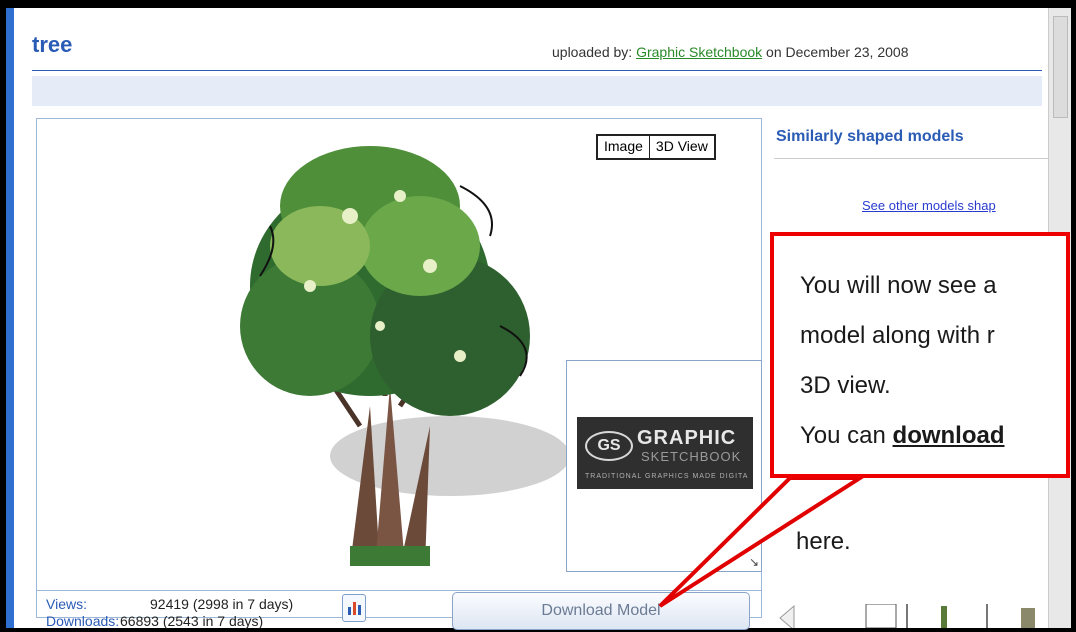 This screenshot has width=1076, height=632. I want to click on callout-line4-prefix: You can, so click(846, 435).